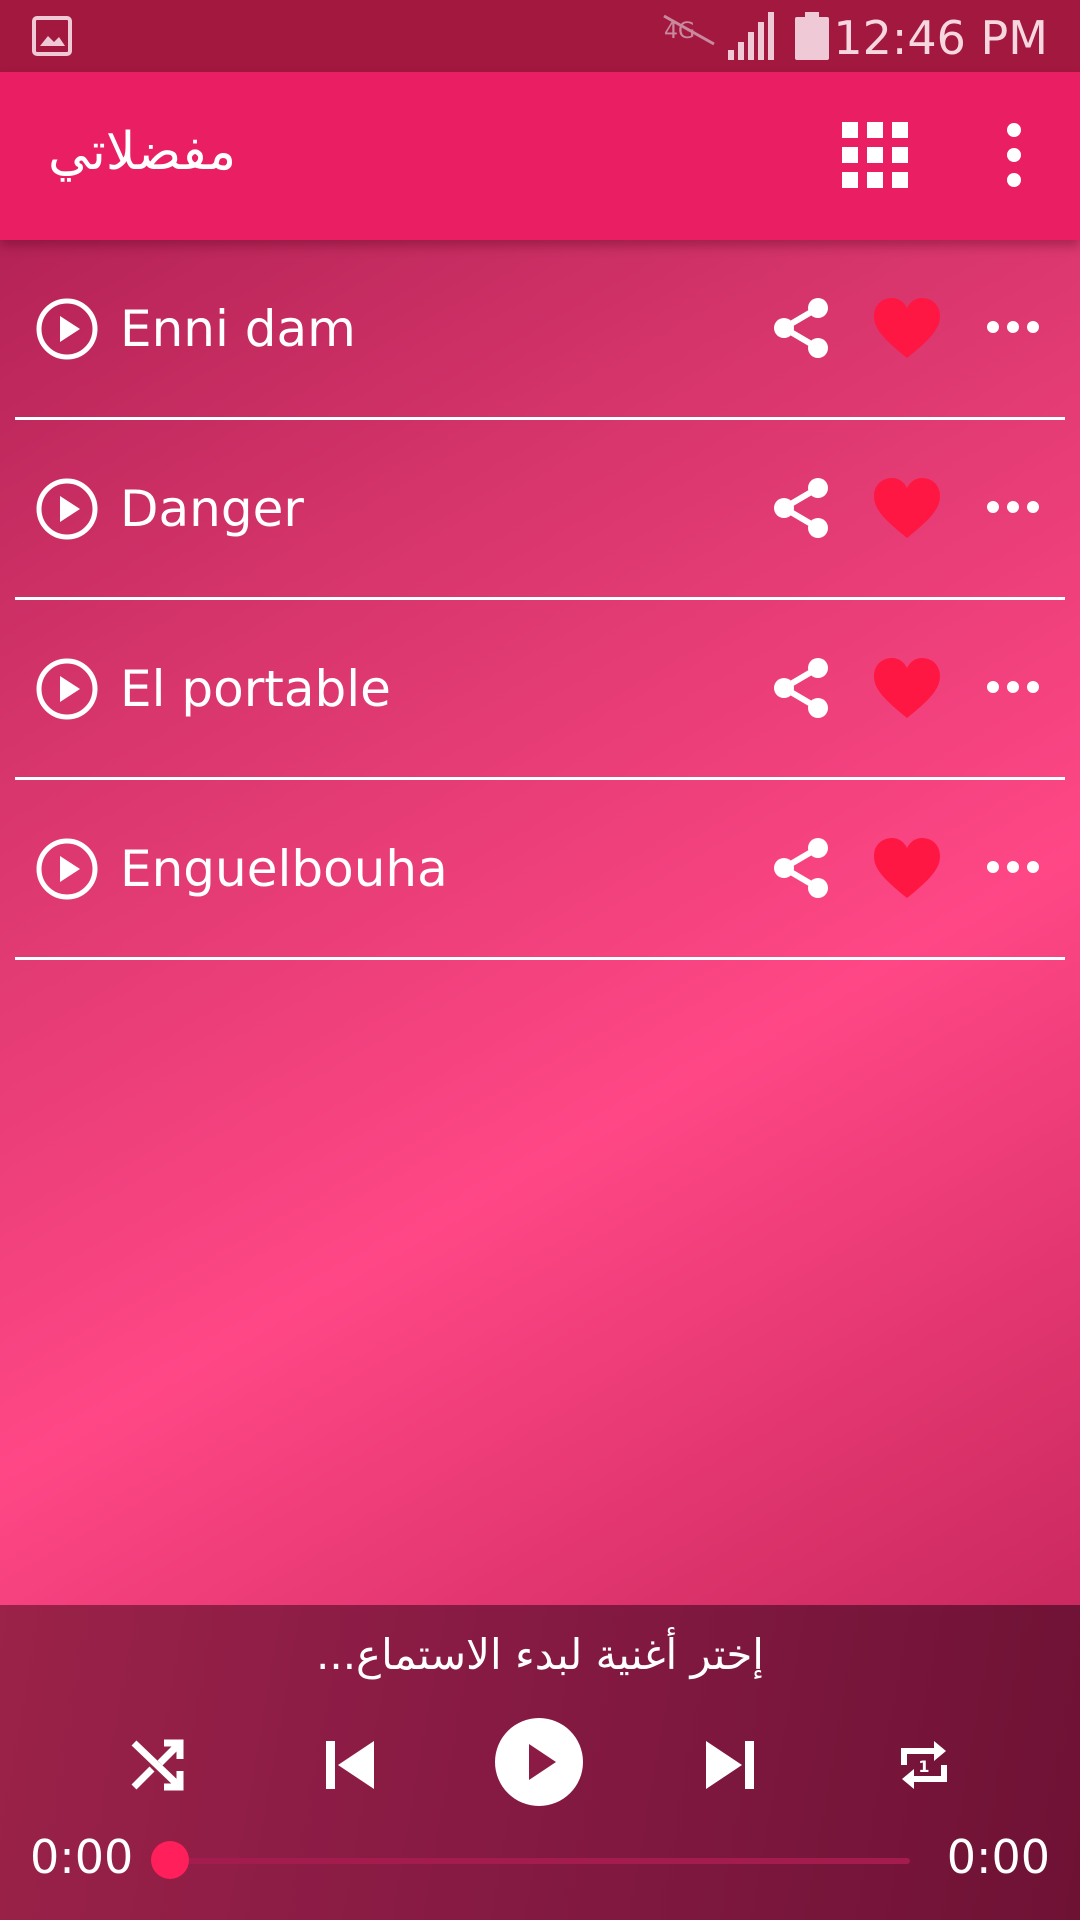  What do you see at coordinates (540, 36) in the screenshot?
I see `status-bar: 4G 12:46 PM` at bounding box center [540, 36].